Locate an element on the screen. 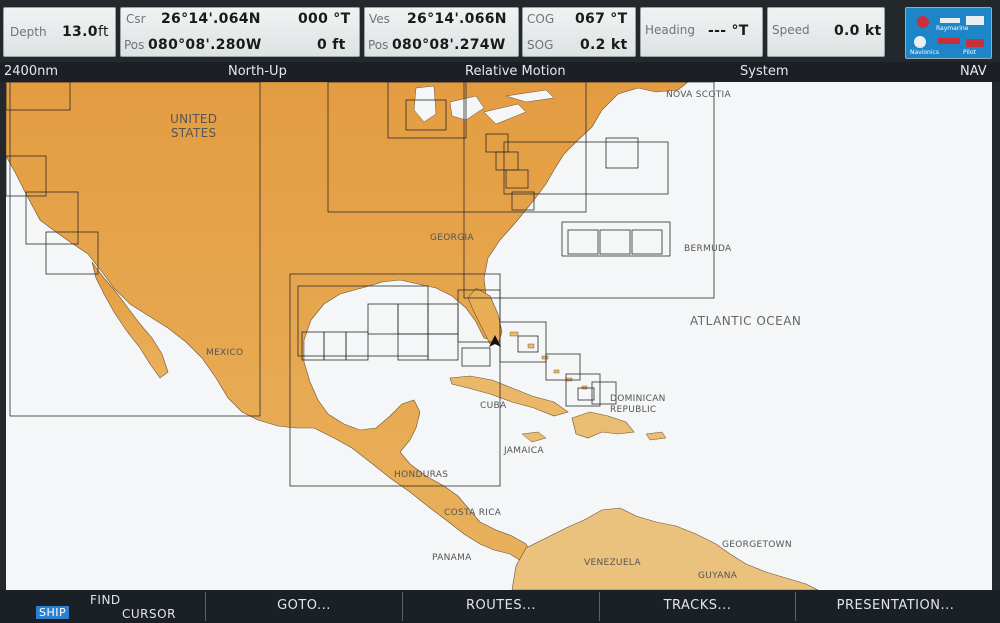 The width and height of the screenshot is (1000, 623). heading-label: Heading is located at coordinates (670, 30).